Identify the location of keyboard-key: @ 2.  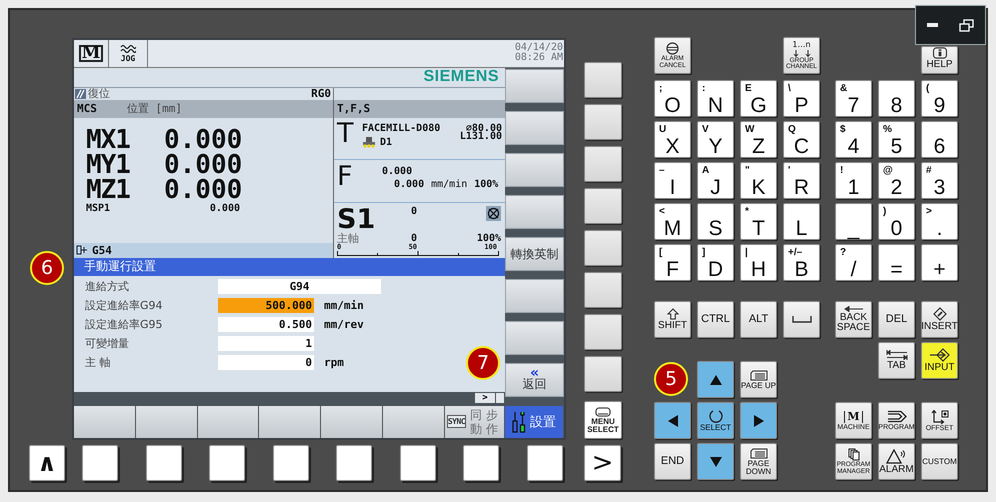
(896, 180).